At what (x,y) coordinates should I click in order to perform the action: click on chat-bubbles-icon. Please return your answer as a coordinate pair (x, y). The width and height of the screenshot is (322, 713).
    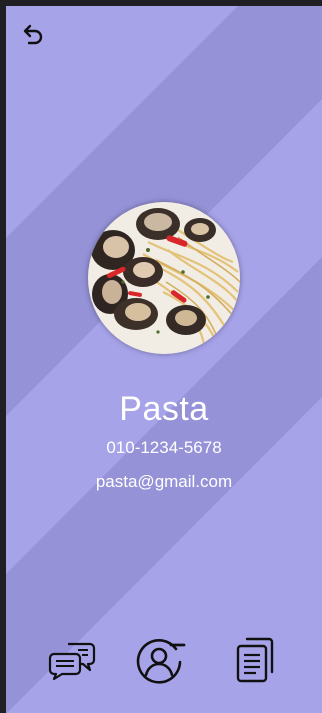
    Looking at the image, I should click on (72, 661).